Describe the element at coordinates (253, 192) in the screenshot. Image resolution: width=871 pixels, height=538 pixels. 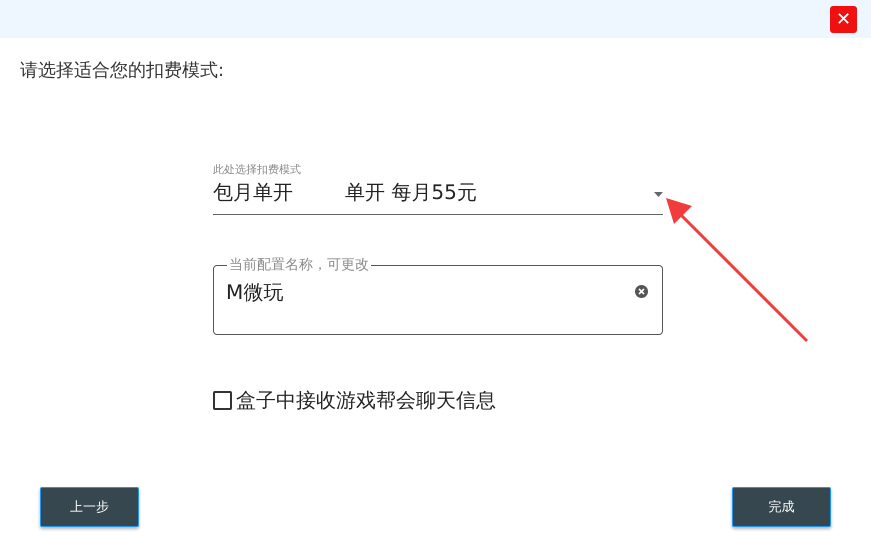
I see `dropdown-value: 包月单开` at that location.